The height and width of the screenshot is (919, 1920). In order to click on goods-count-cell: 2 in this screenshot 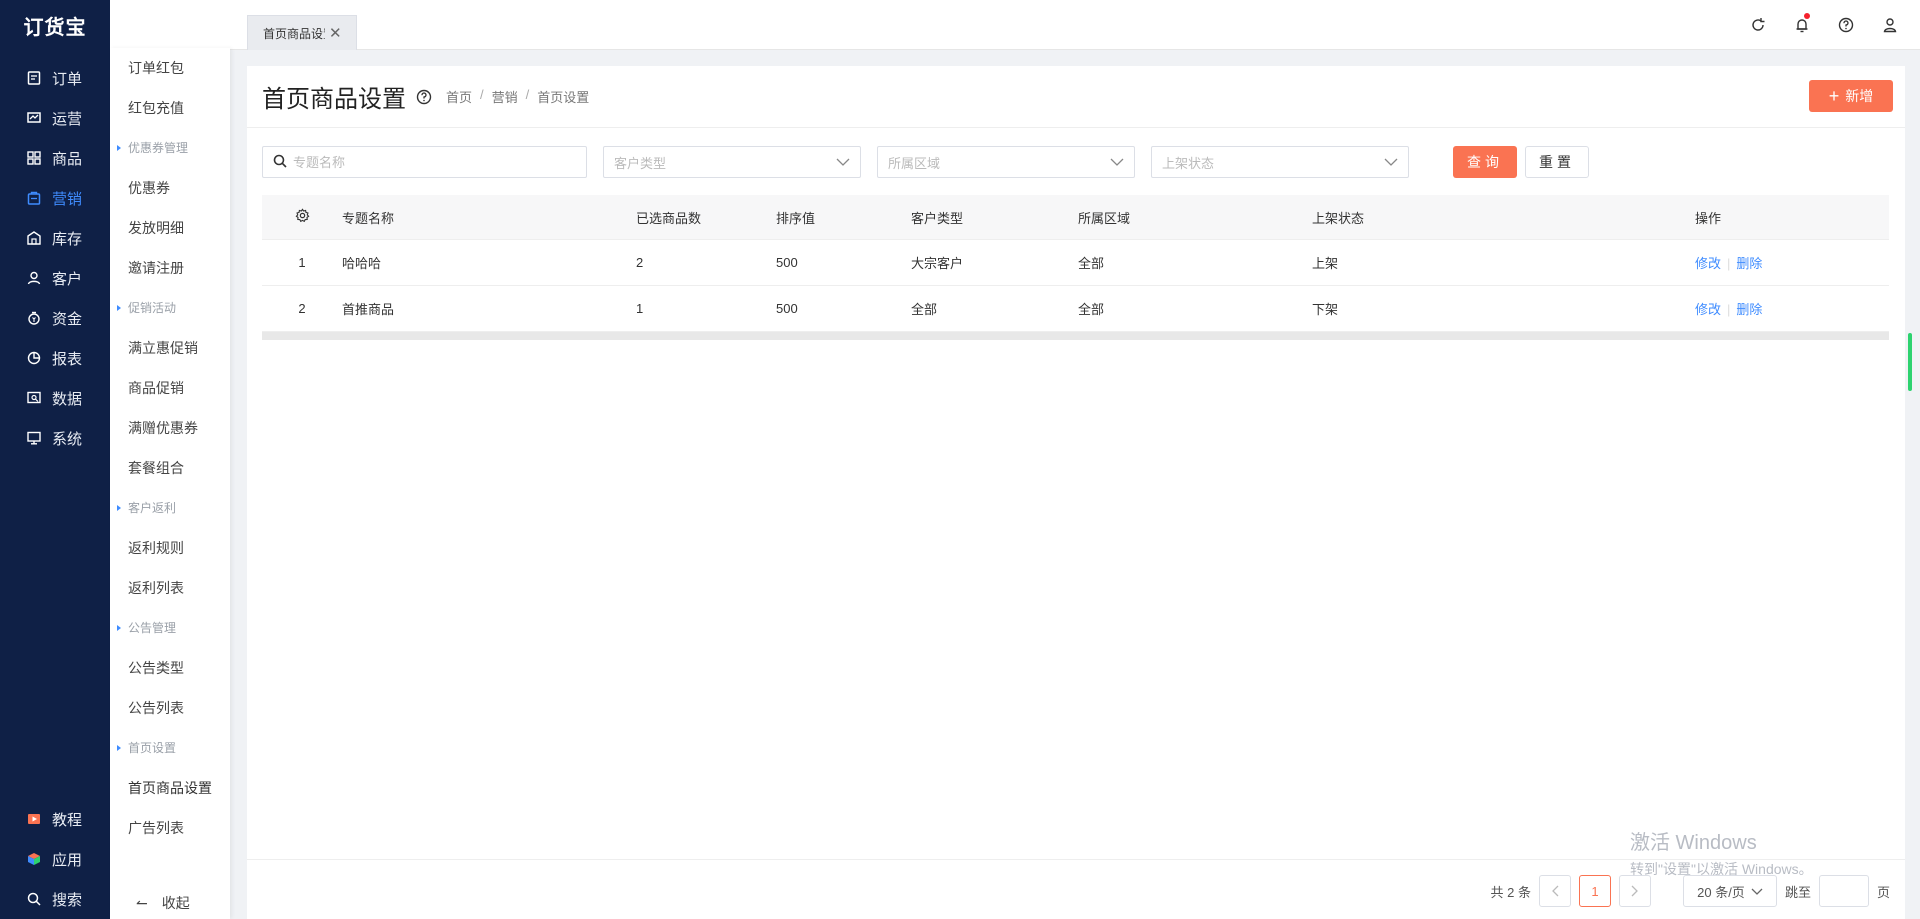, I will do `click(640, 262)`.